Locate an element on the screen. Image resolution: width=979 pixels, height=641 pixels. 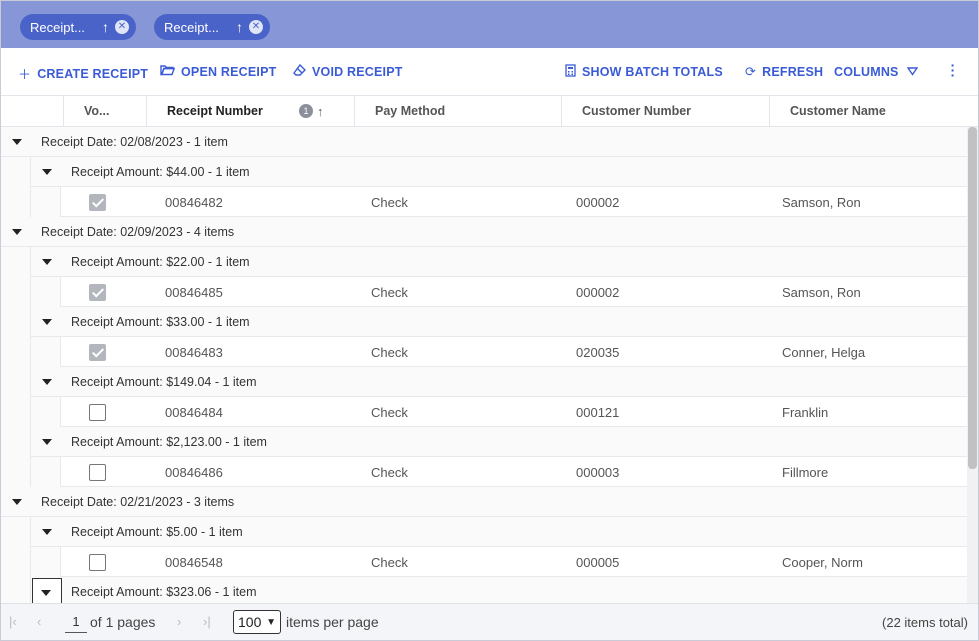
table-row: 00846482 Check 000002 Samson, Ron is located at coordinates (484, 202).